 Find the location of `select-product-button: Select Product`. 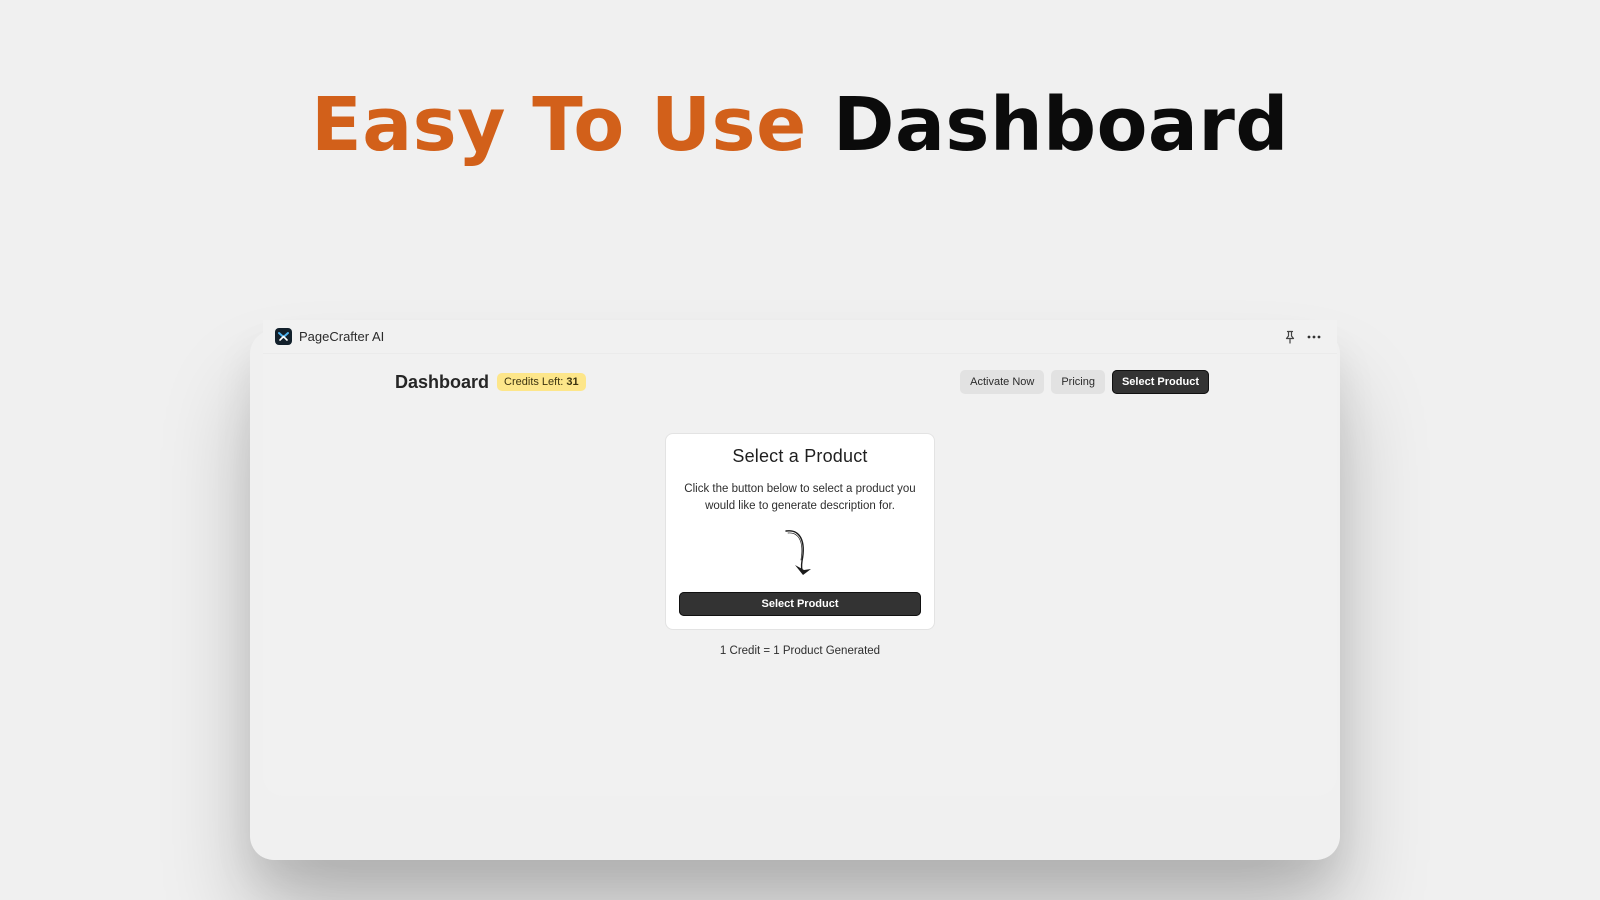

select-product-button: Select Product is located at coordinates (800, 604).